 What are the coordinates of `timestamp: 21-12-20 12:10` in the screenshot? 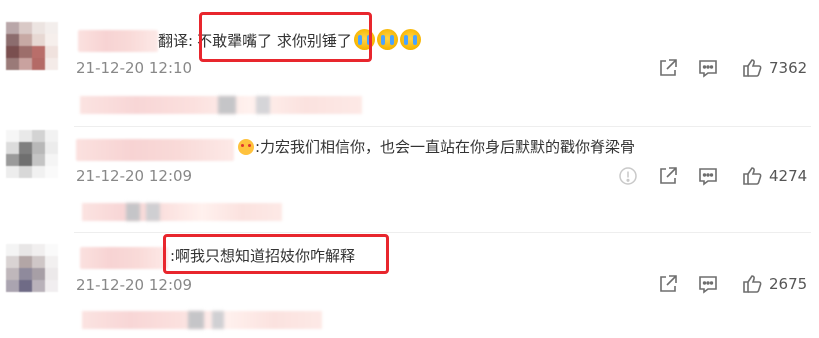 It's located at (134, 68).